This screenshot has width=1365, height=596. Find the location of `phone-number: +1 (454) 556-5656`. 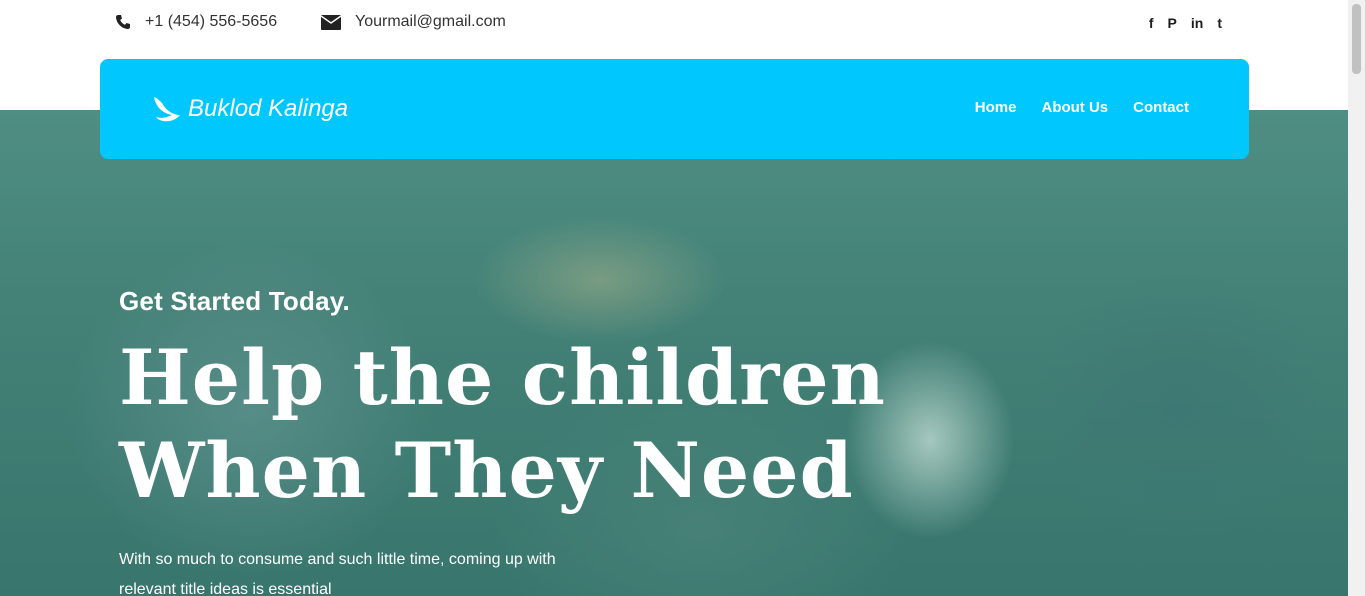

phone-number: +1 (454) 556-5656 is located at coordinates (211, 21).